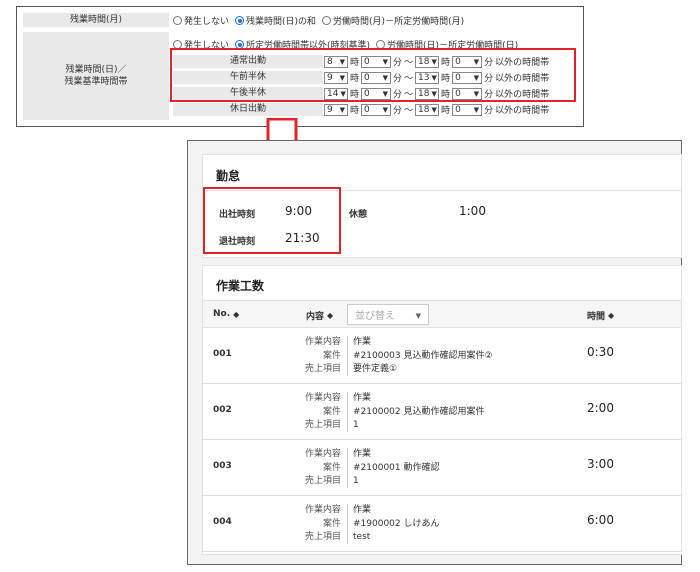 This screenshot has width=700, height=572. What do you see at coordinates (442, 524) in the screenshot?
I see `table-row: 004 作業内容 案件 売上項目 作業 #1900002 しけあん test 6:00` at bounding box center [442, 524].